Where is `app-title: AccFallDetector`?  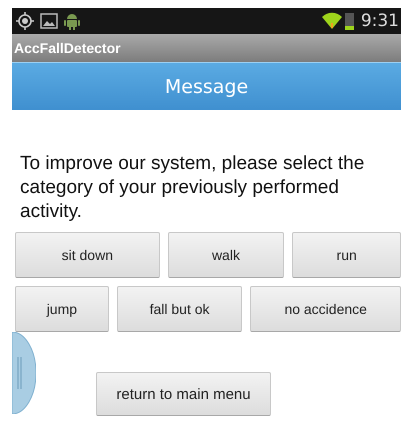
app-title: AccFallDetector is located at coordinates (67, 48).